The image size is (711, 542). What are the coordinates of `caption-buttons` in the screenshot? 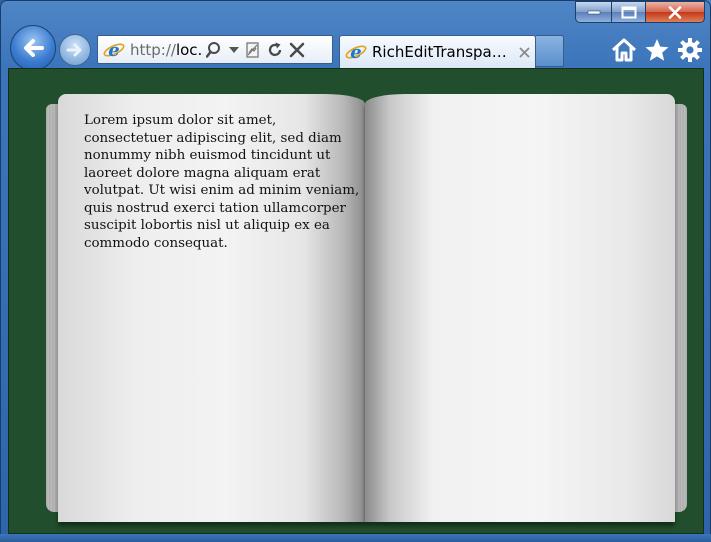 It's located at (640, 12).